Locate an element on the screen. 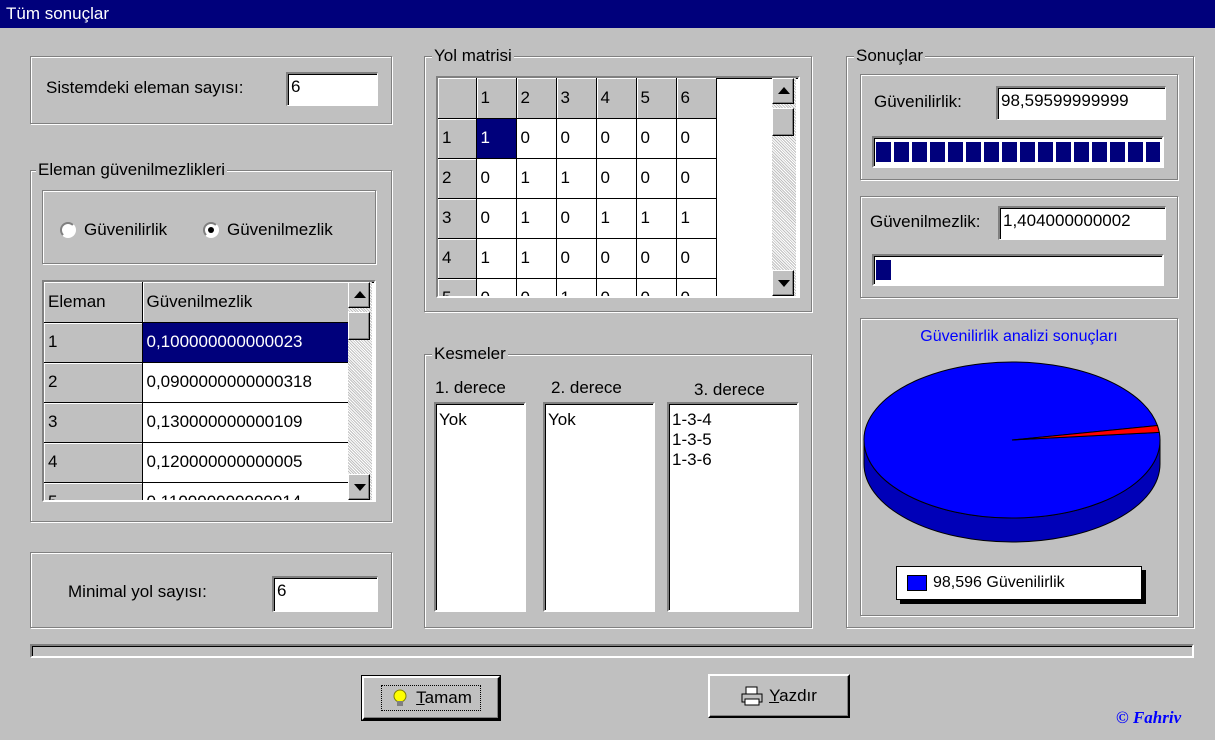  grid-cell: 0,130000000000109 is located at coordinates (245, 422).